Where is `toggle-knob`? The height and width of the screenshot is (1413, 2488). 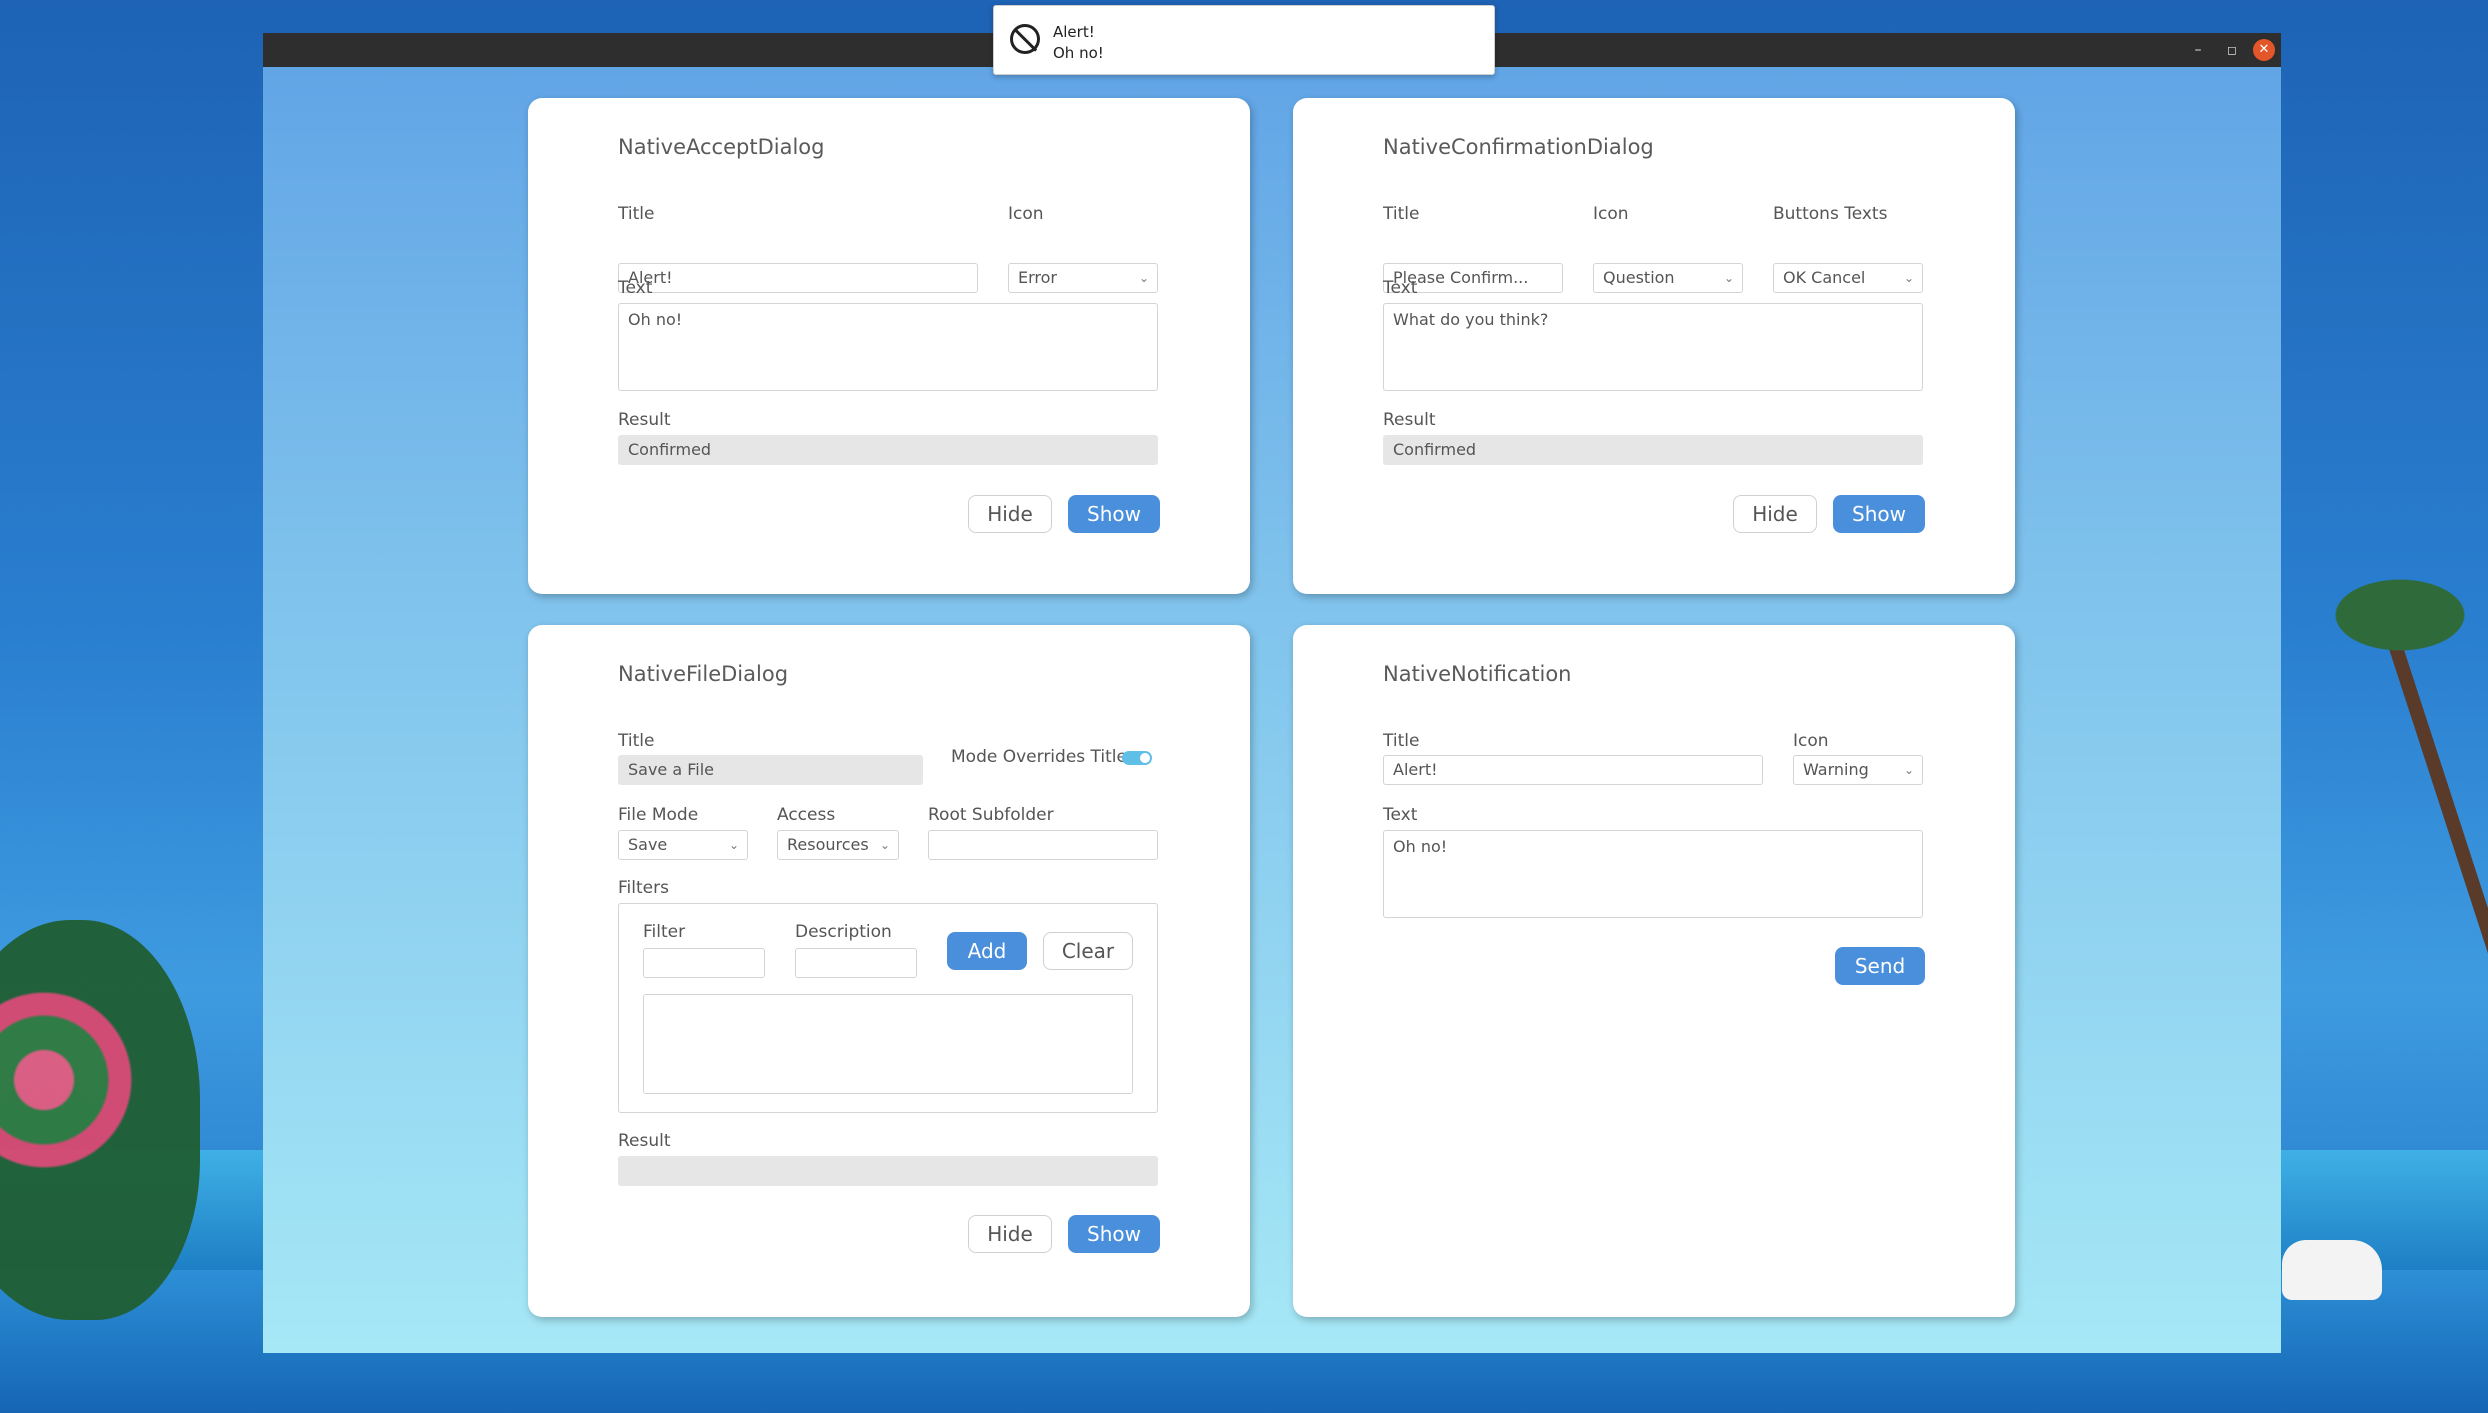 toggle-knob is located at coordinates (1145, 758).